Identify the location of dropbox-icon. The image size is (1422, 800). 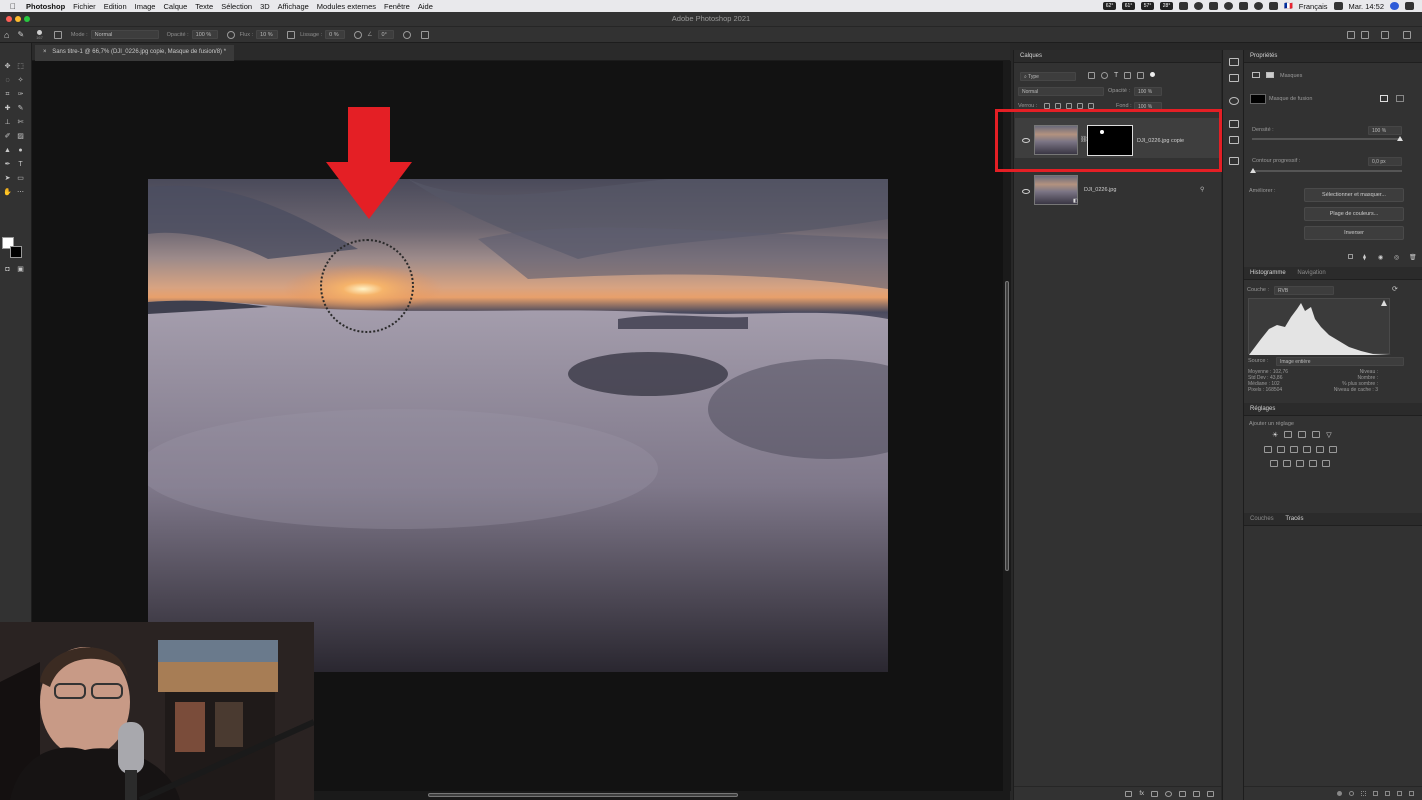
(1214, 6).